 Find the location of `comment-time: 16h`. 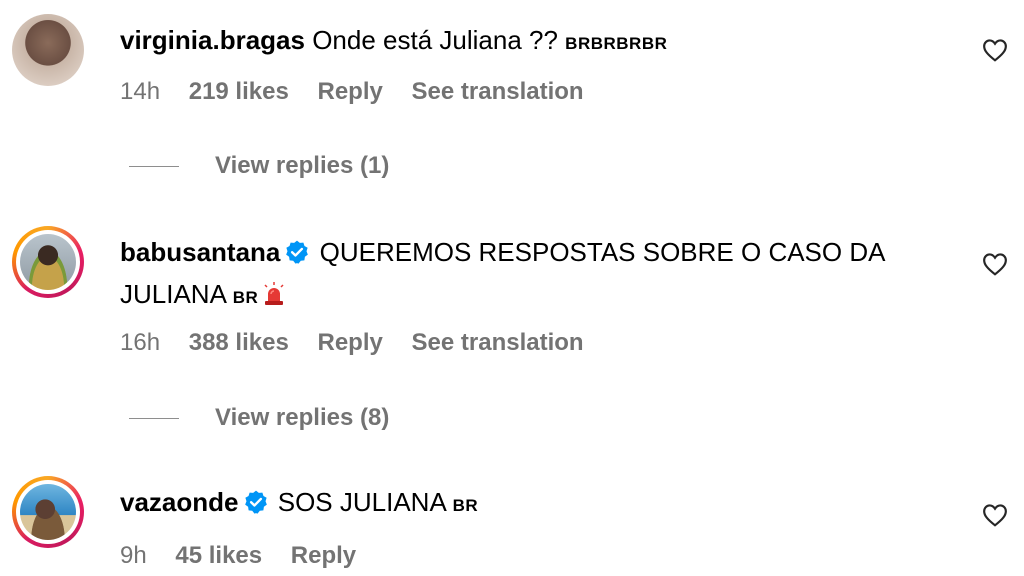

comment-time: 16h is located at coordinates (140, 342).